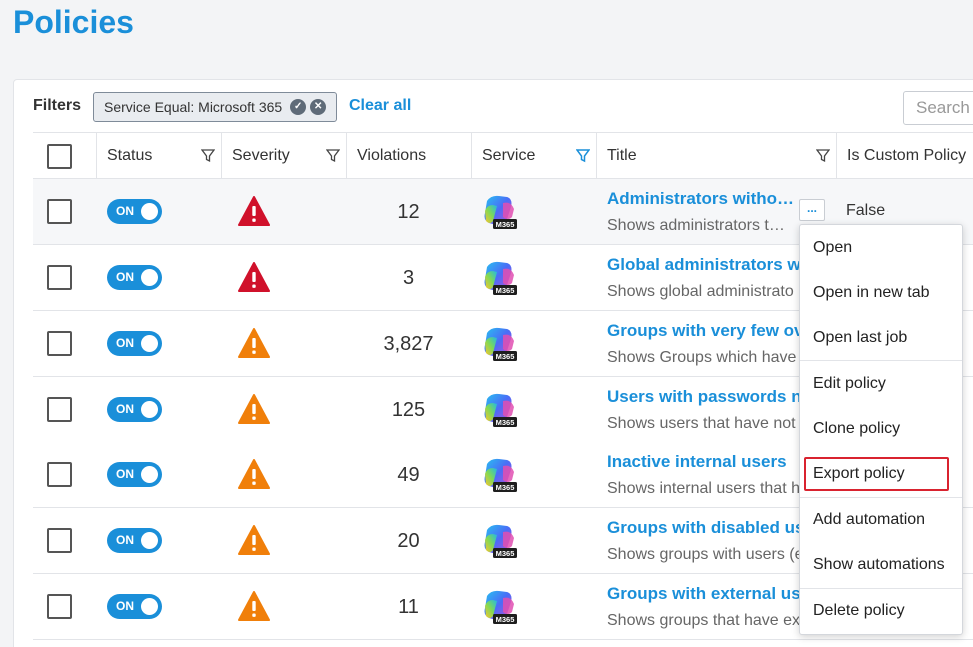 This screenshot has height=647, width=973. Describe the element at coordinates (701, 423) in the screenshot. I see `policy-description: Shows users that have not` at that location.